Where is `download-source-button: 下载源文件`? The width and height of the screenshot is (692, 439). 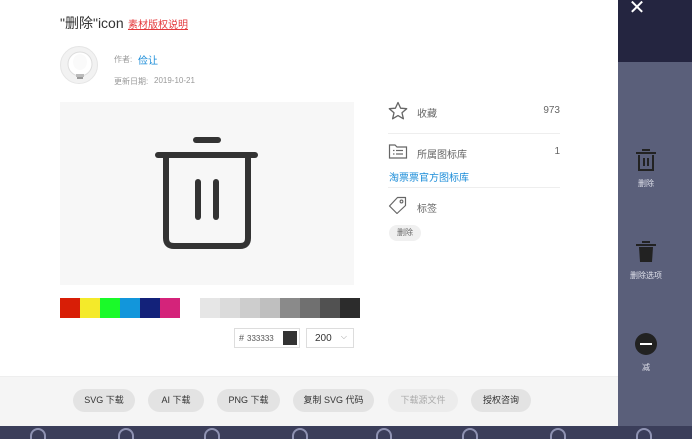
download-source-button: 下载源文件 is located at coordinates (423, 400).